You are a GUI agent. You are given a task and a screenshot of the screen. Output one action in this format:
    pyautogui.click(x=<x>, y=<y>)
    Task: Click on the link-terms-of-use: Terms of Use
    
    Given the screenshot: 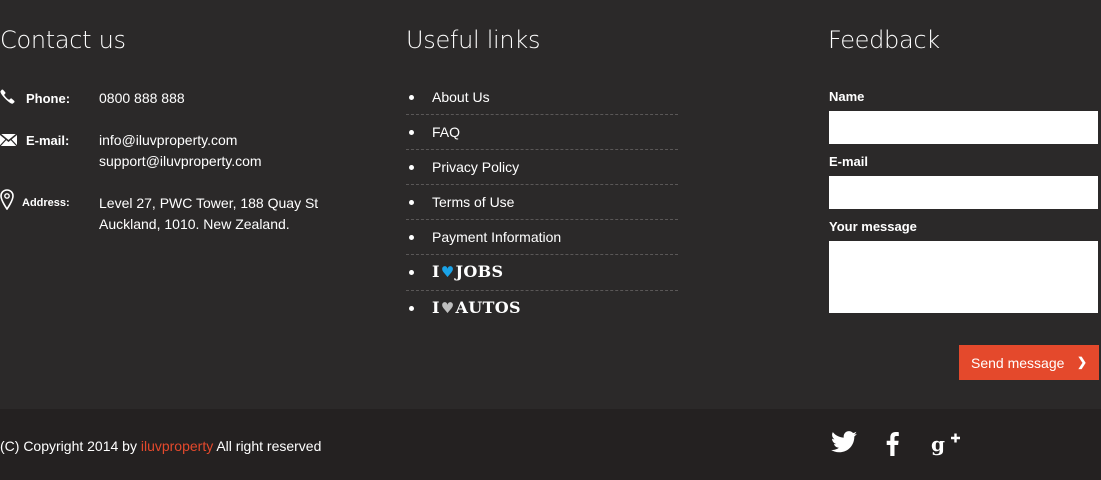 What is the action you would take?
    pyautogui.click(x=473, y=202)
    